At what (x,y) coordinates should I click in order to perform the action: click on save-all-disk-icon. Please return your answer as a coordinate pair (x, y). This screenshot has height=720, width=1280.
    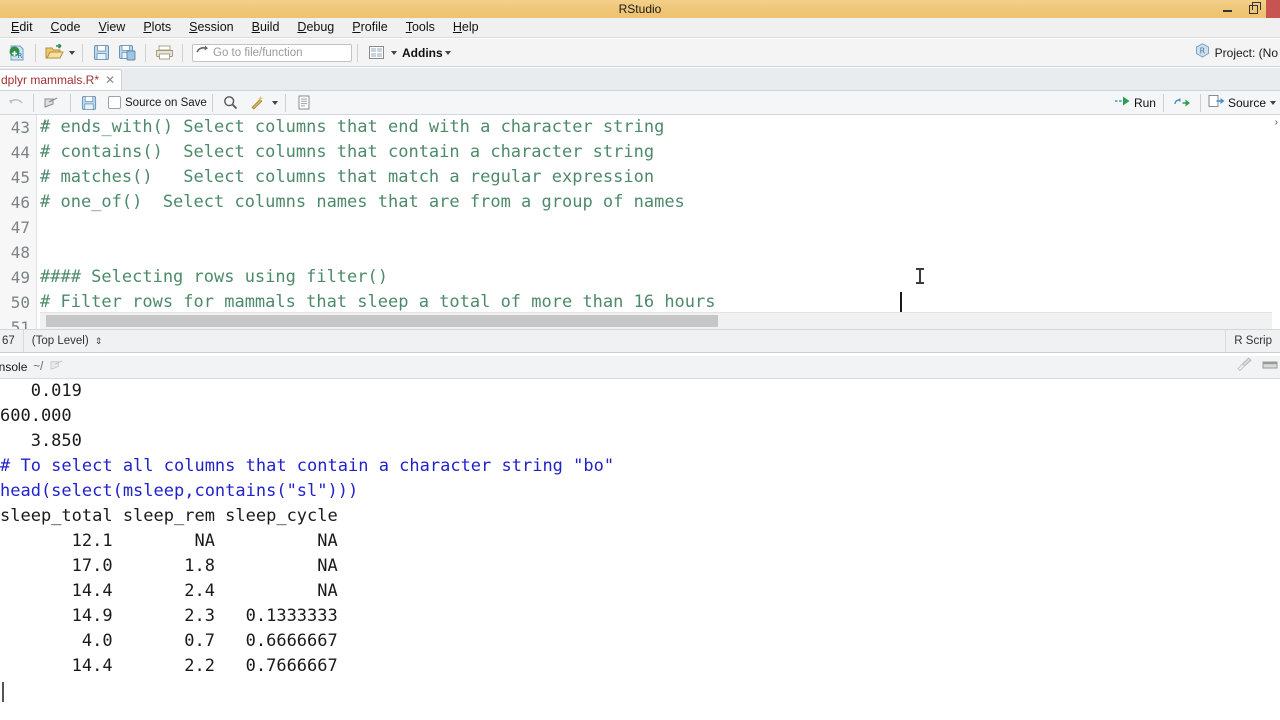
    Looking at the image, I should click on (127, 53).